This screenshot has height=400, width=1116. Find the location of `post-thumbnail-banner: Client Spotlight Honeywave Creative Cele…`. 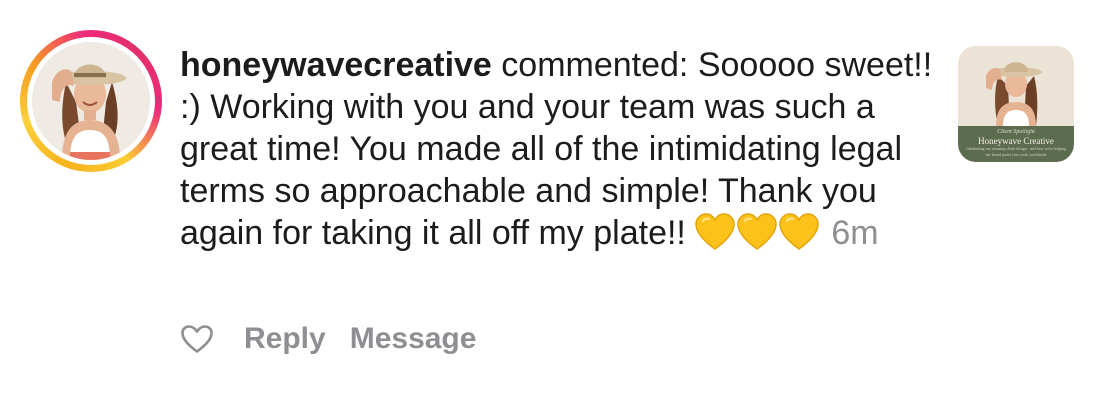

post-thumbnail-banner: Client Spotlight Honeywave Creative Cele… is located at coordinates (1016, 144).